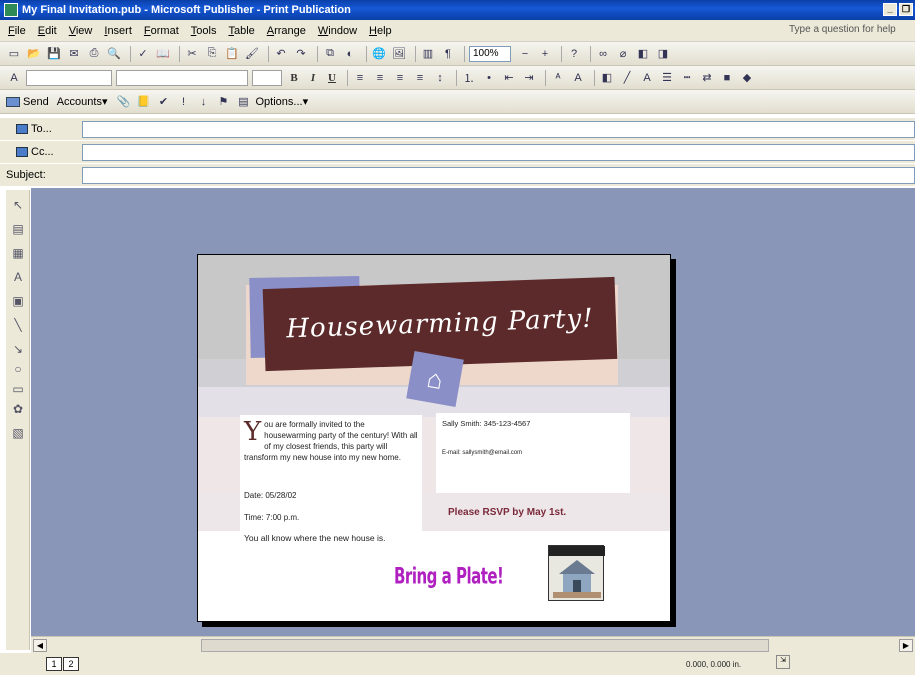 This screenshot has height=675, width=915. What do you see at coordinates (204, 31) in the screenshot?
I see `menu-tools: Tools` at bounding box center [204, 31].